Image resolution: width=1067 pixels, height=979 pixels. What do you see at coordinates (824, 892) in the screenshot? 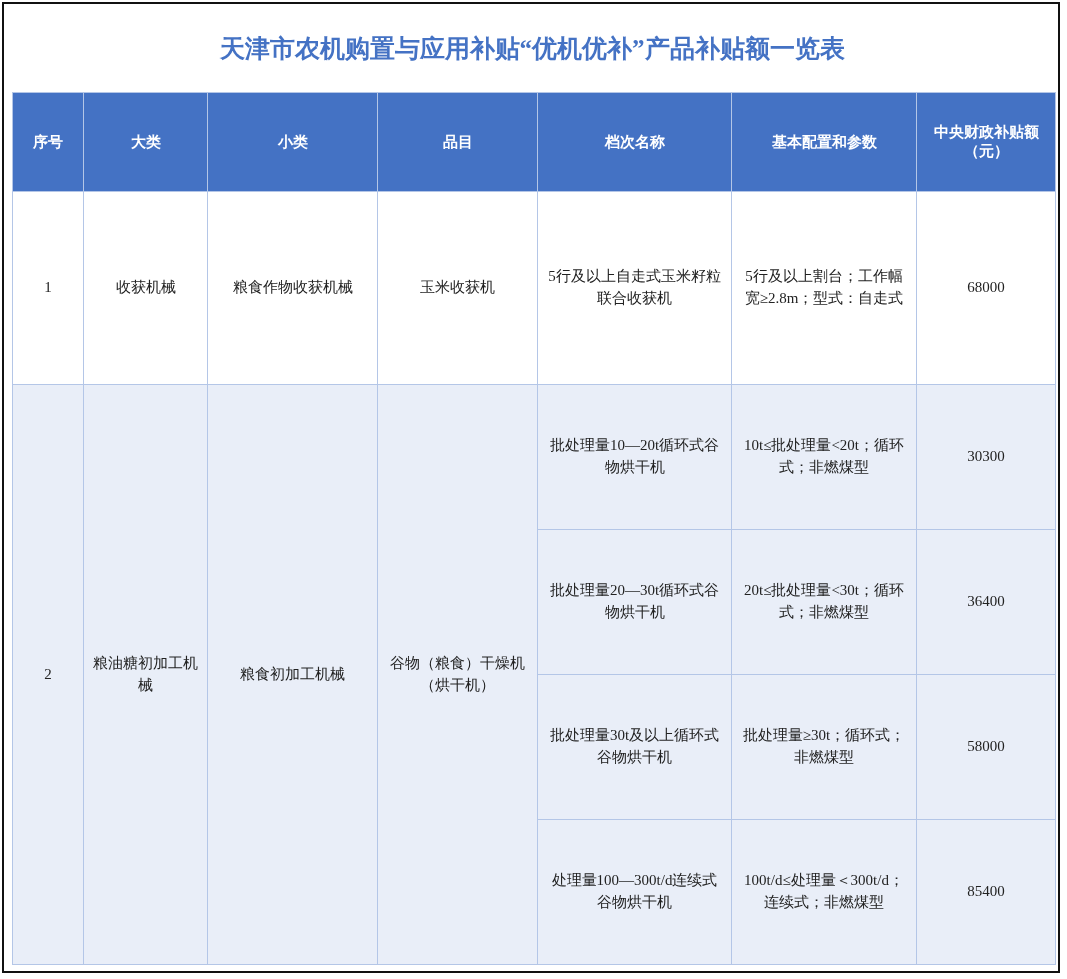
I see `table-cell: 100t/d≤处理量＜300t/d；连续式；非燃煤型` at bounding box center [824, 892].